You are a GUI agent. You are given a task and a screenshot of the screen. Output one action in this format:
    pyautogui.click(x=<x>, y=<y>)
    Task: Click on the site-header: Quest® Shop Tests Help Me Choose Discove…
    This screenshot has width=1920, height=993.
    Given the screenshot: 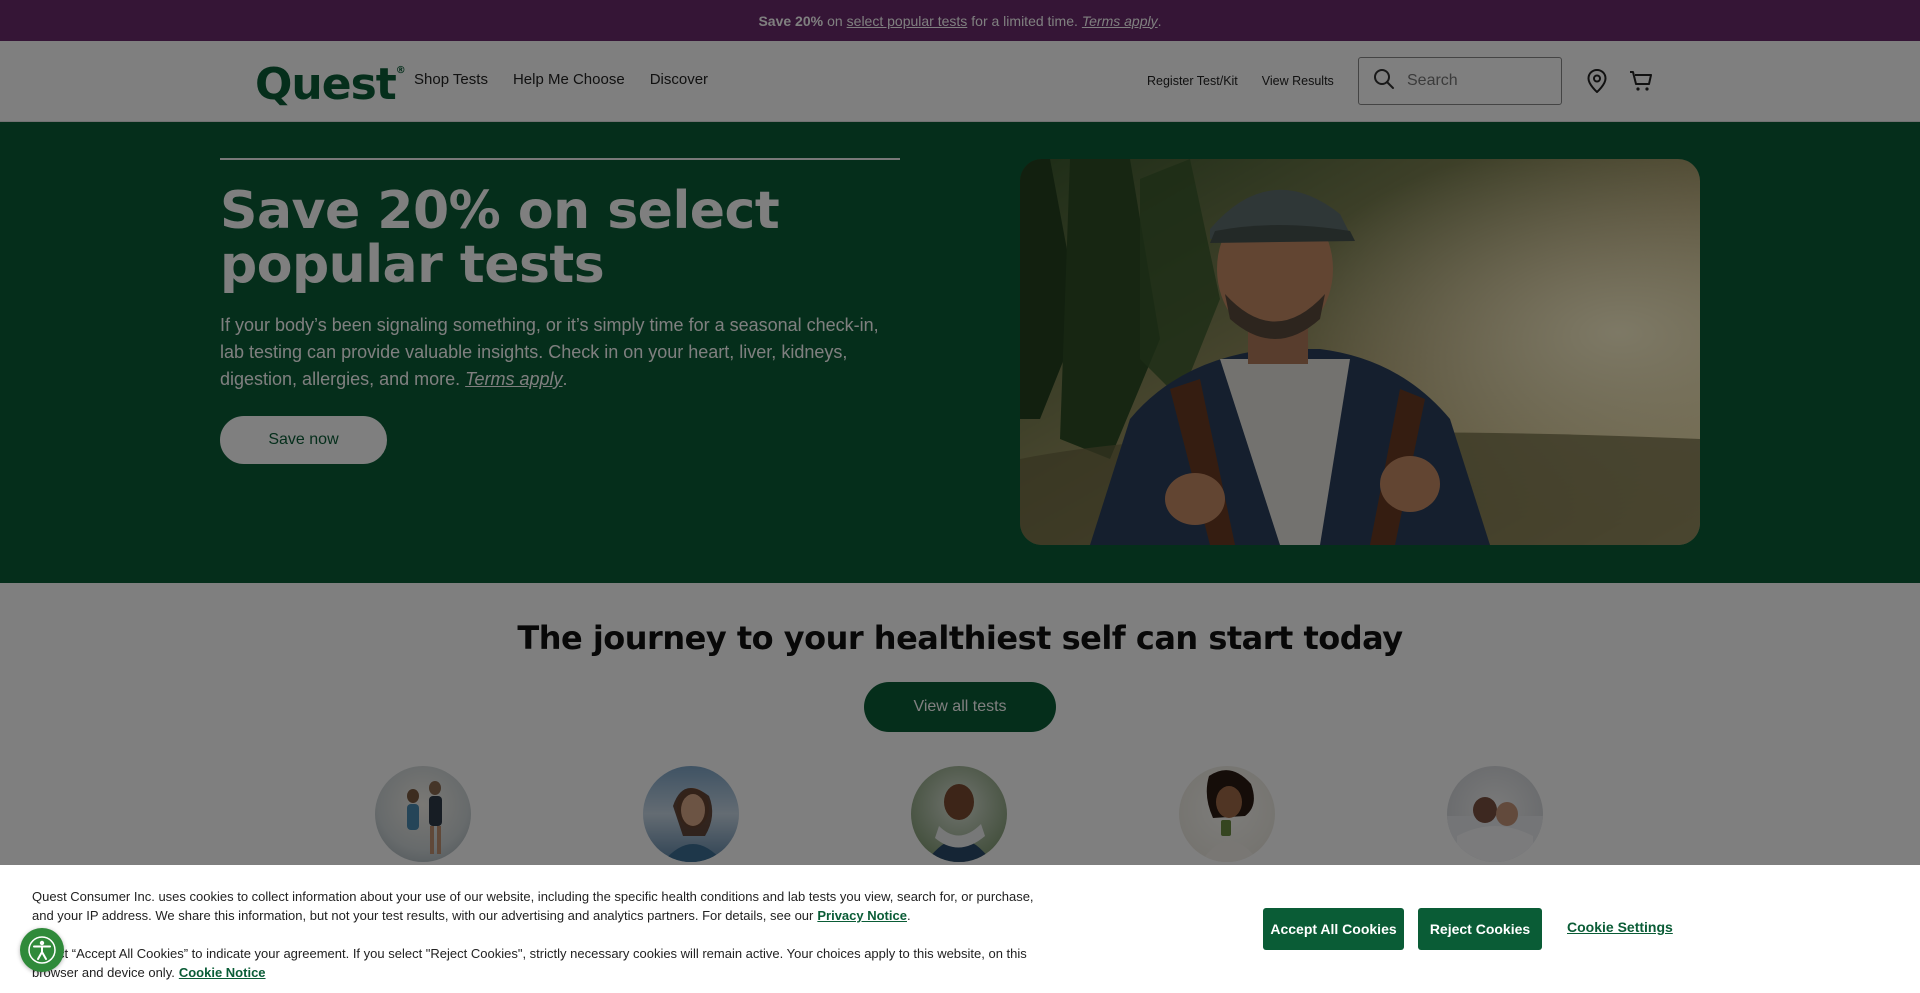 What is the action you would take?
    pyautogui.click(x=960, y=81)
    